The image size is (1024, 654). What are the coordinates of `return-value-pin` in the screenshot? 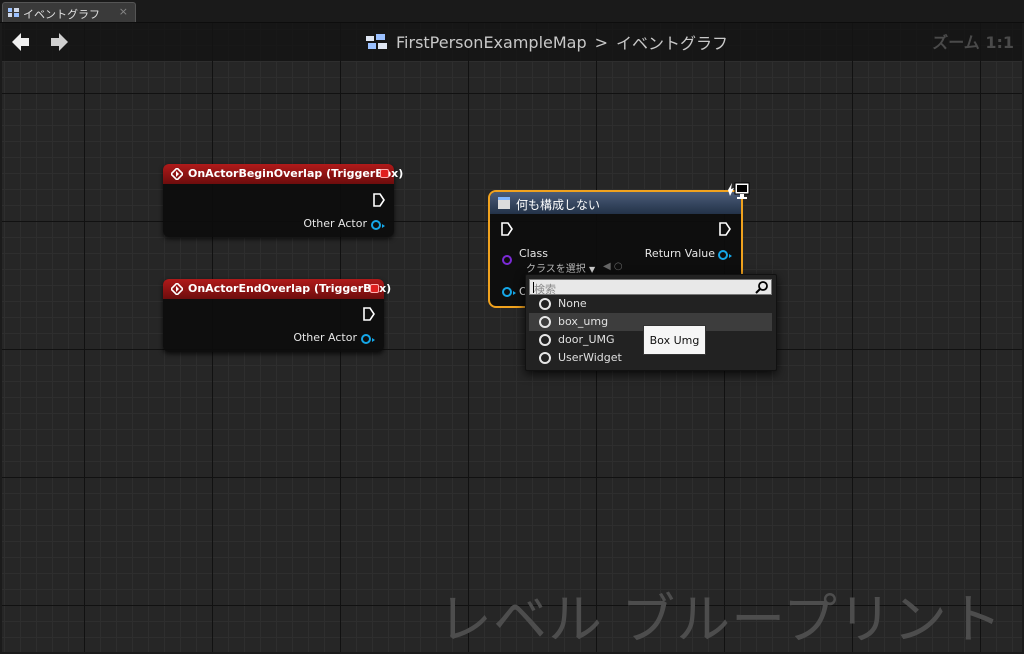 It's located at (725, 255).